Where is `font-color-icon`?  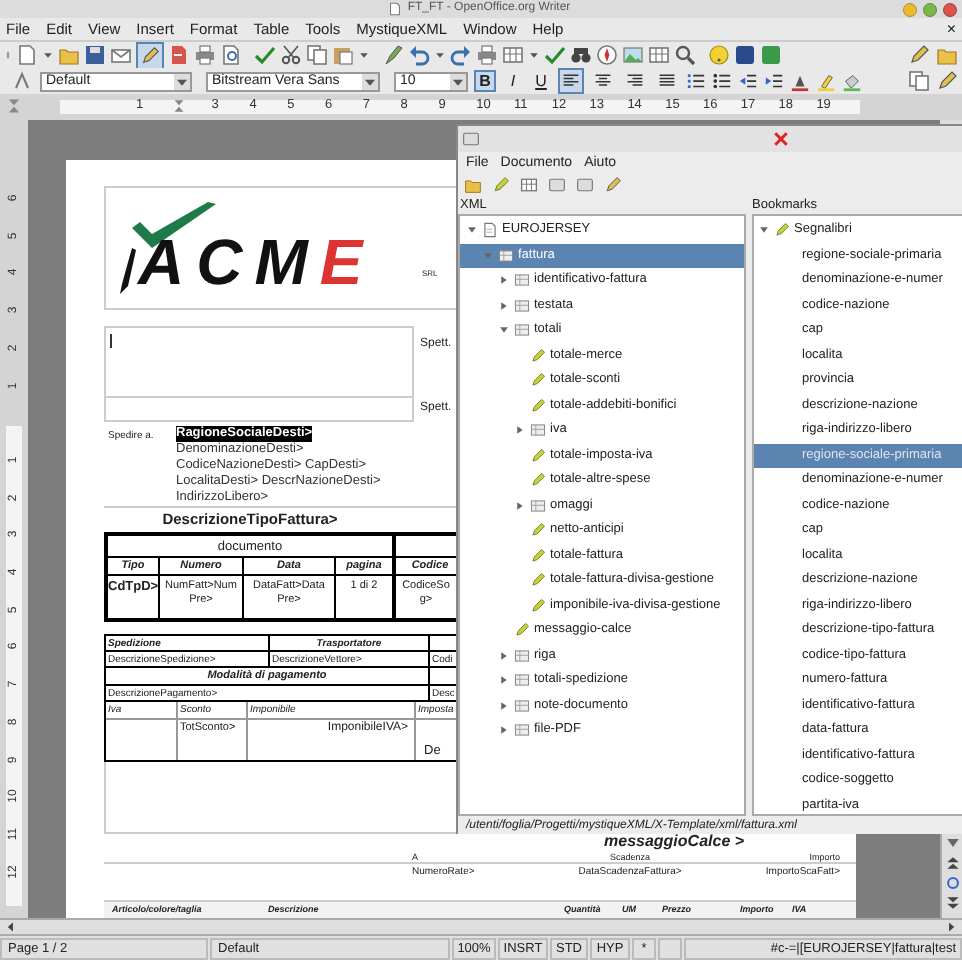 font-color-icon is located at coordinates (800, 81).